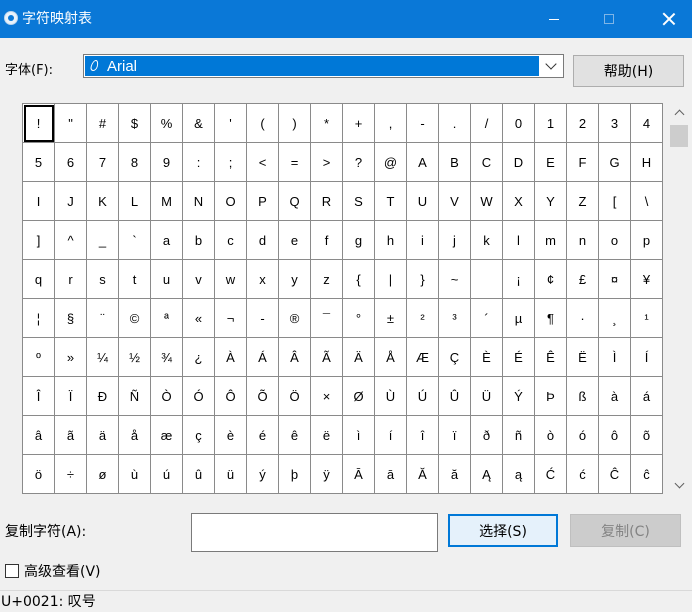  I want to click on advanced-view-checkbox, so click(12, 571).